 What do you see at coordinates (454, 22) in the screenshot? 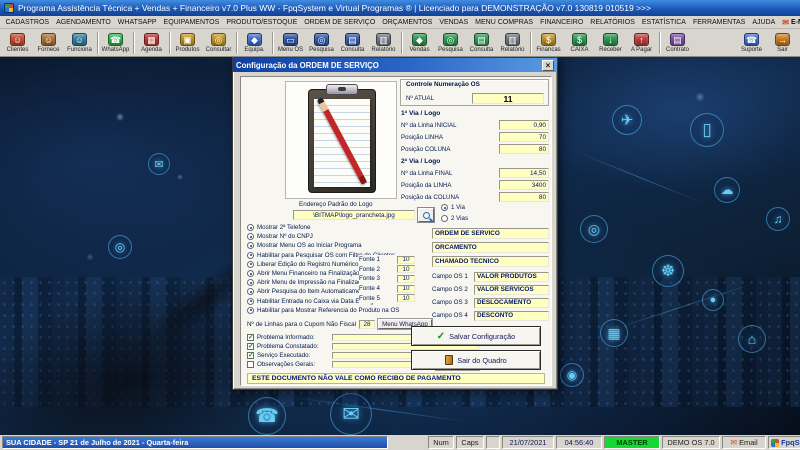
I see `menu-item-vendas: VENDAS` at bounding box center [454, 22].